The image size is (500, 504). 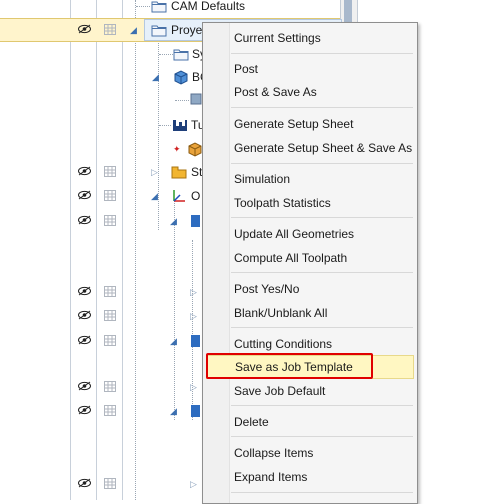 I want to click on scrollbar-thumb, so click(x=348, y=11).